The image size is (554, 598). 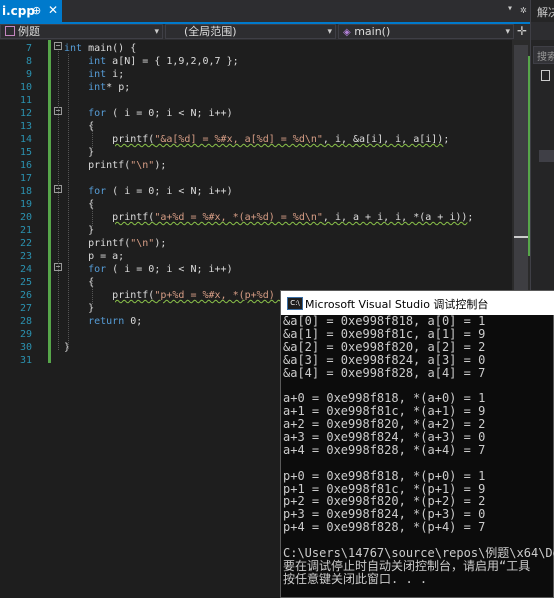 What do you see at coordinates (384, 475) in the screenshot?
I see `console-line: p+0 = 0xe998f818, *(p+0) = 1` at bounding box center [384, 475].